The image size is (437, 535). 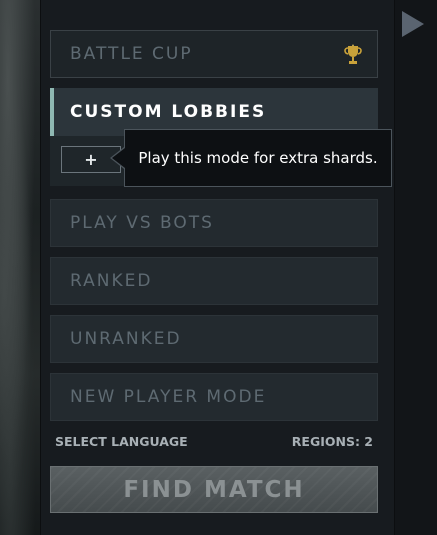 I want to click on new-player-mode-button: NEW PLAYER MODE, so click(x=214, y=397).